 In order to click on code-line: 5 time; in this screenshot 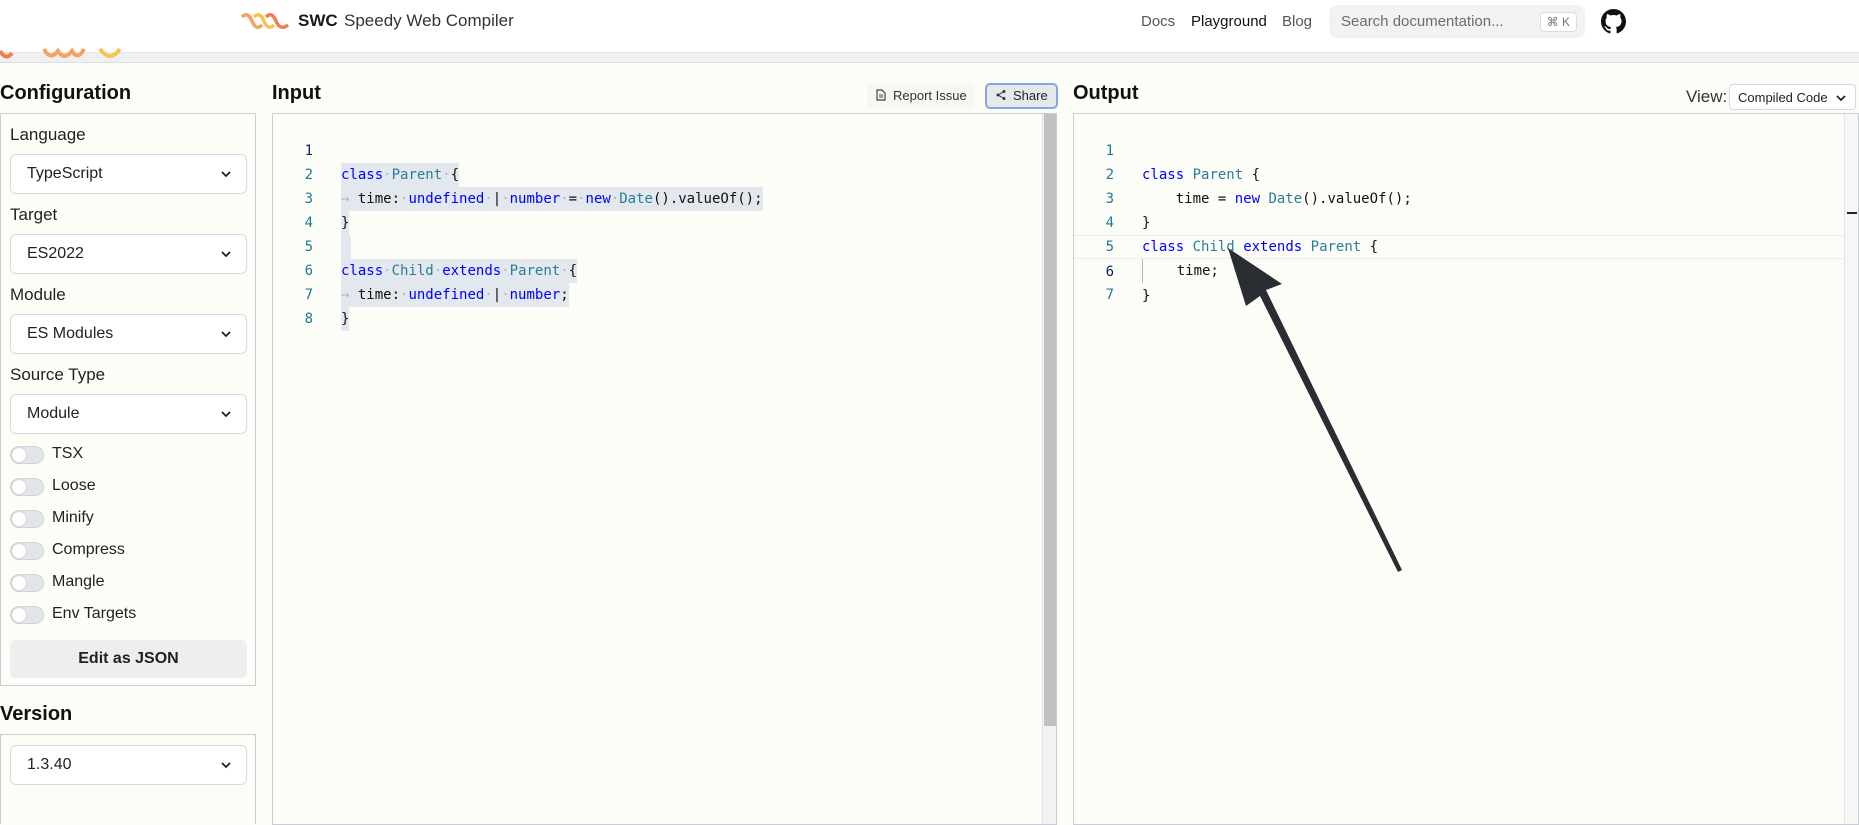, I will do `click(1466, 247)`.